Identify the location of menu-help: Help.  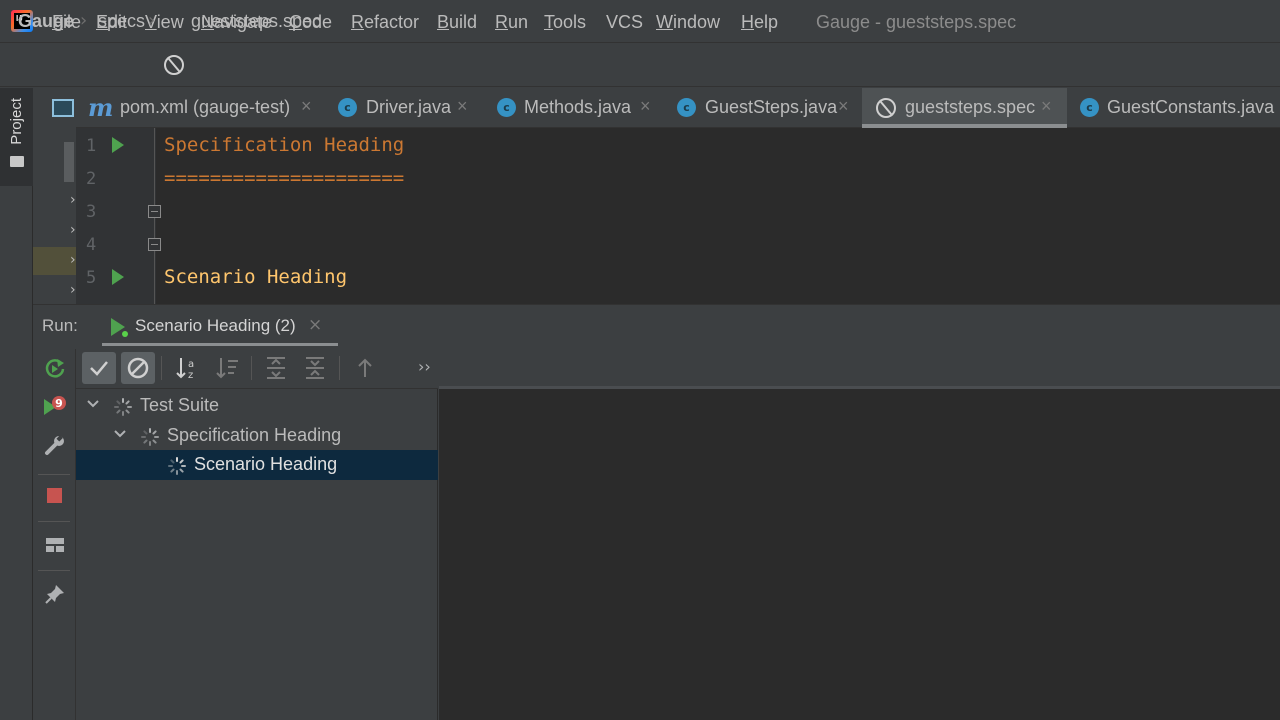
(759, 22).